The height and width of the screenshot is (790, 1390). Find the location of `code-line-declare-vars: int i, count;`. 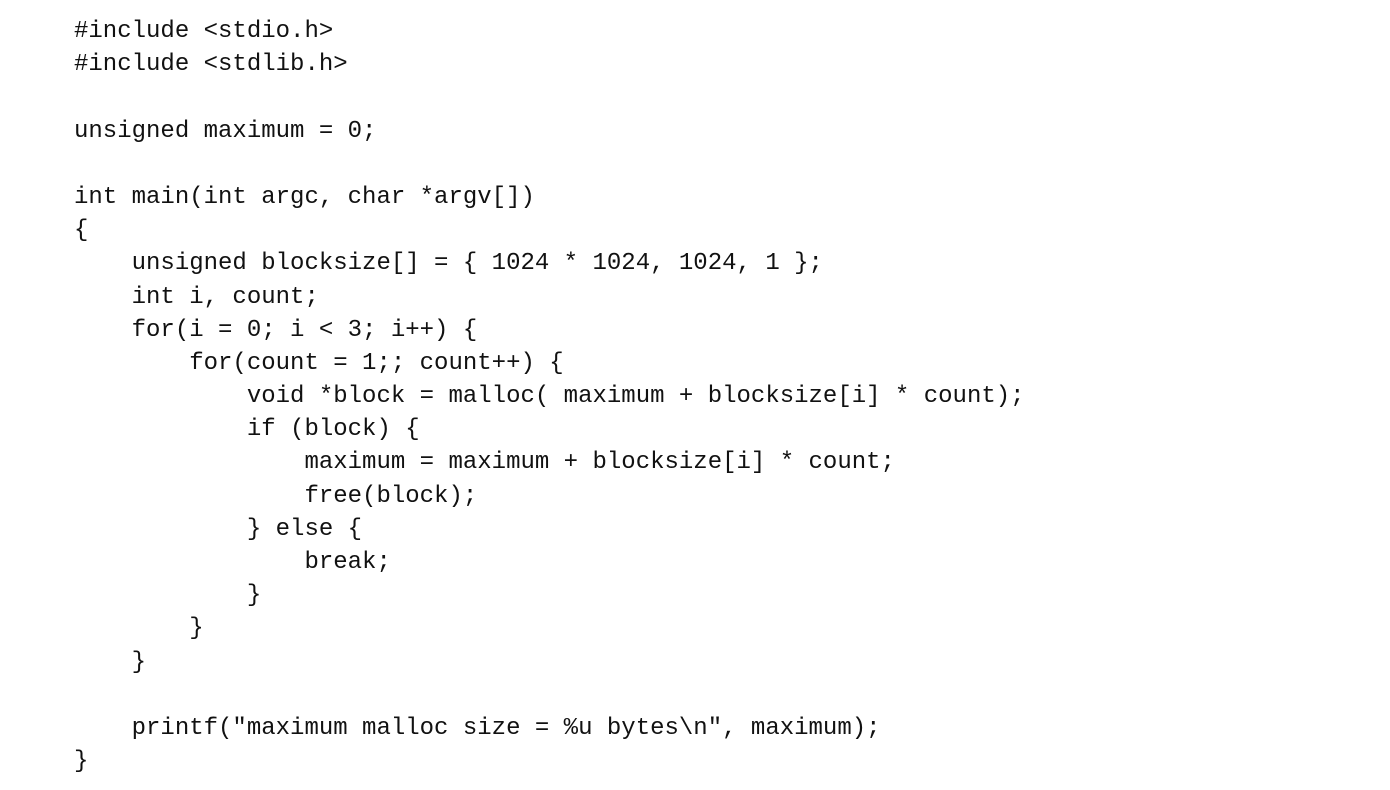

code-line-declare-vars: int i, count; is located at coordinates (196, 297).